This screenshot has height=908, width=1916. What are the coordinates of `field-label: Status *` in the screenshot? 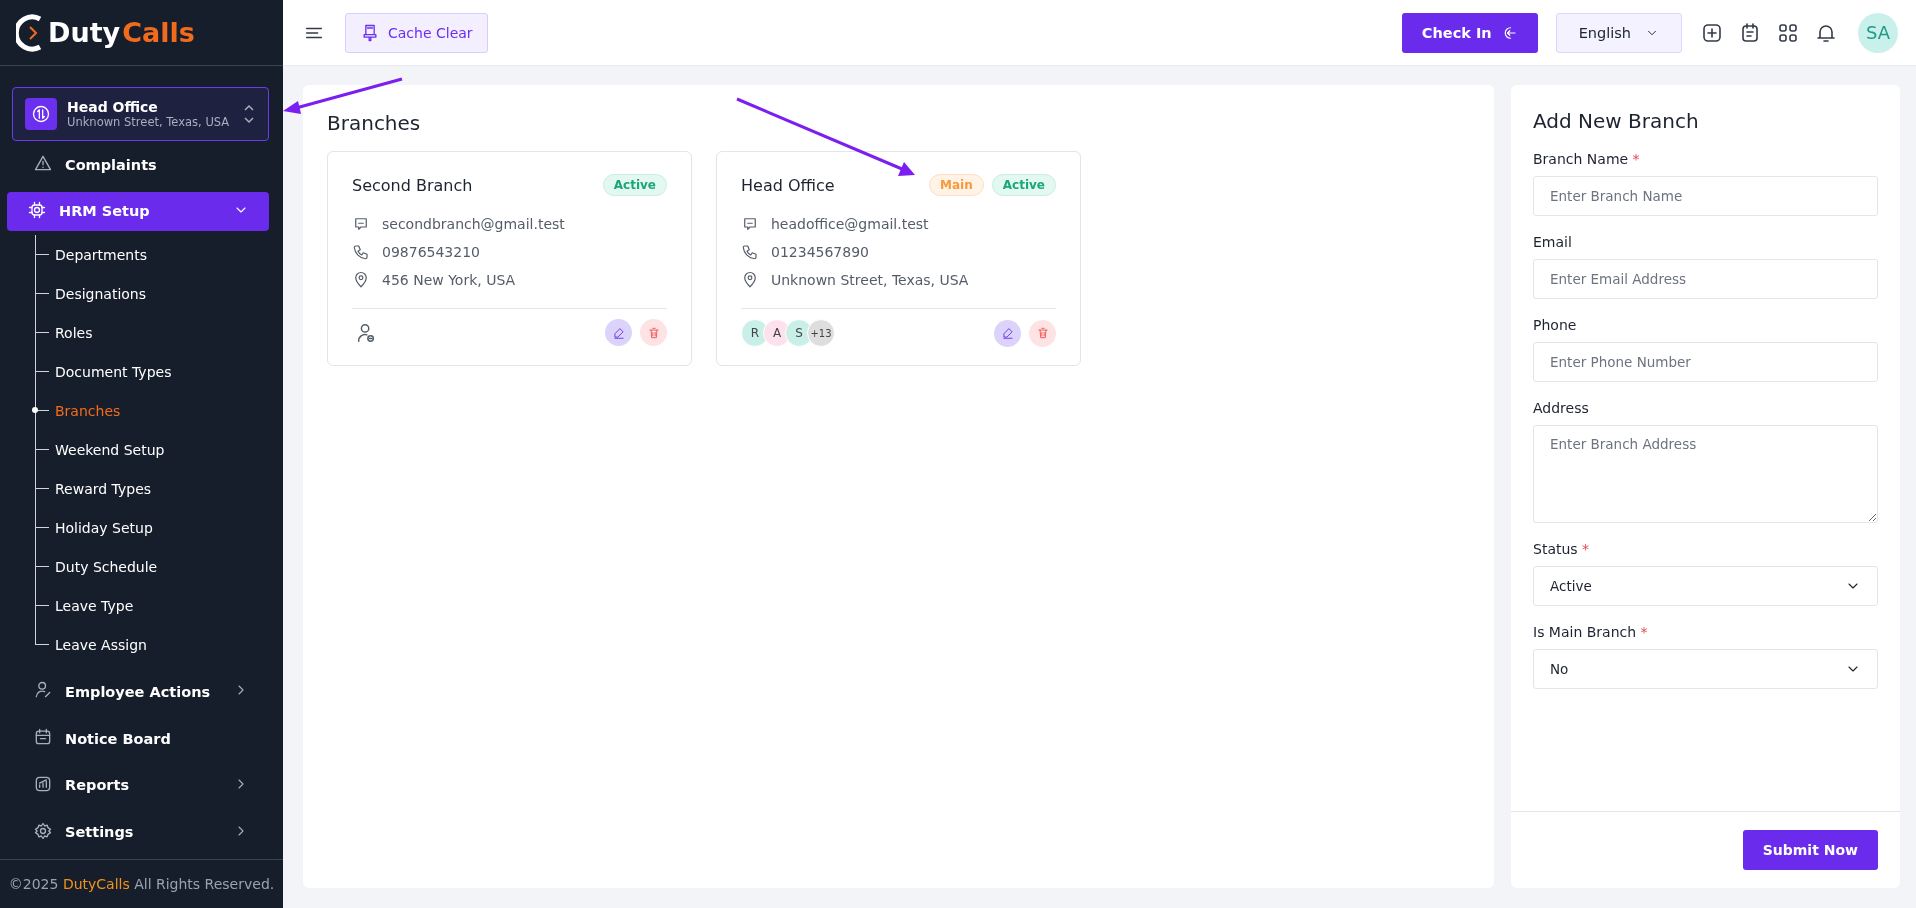 It's located at (1562, 549).